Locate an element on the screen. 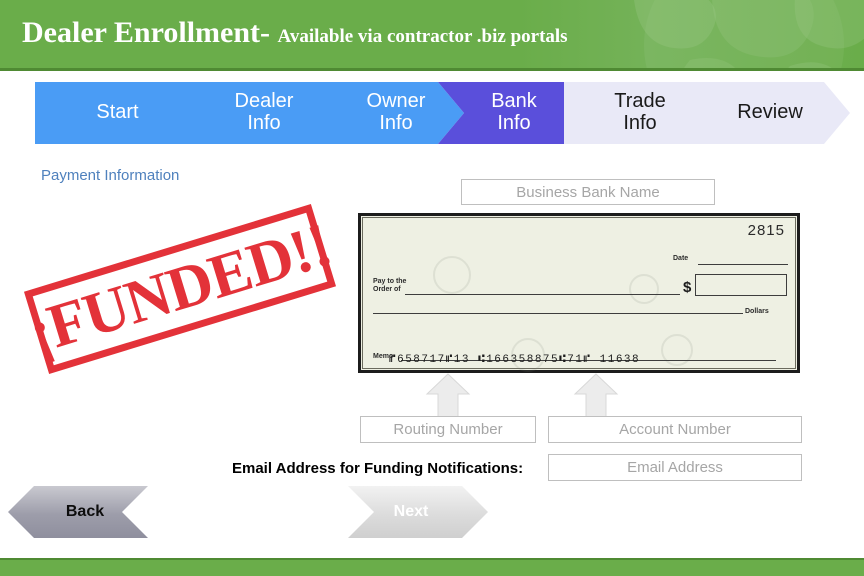  next-button: Next is located at coordinates (418, 512).